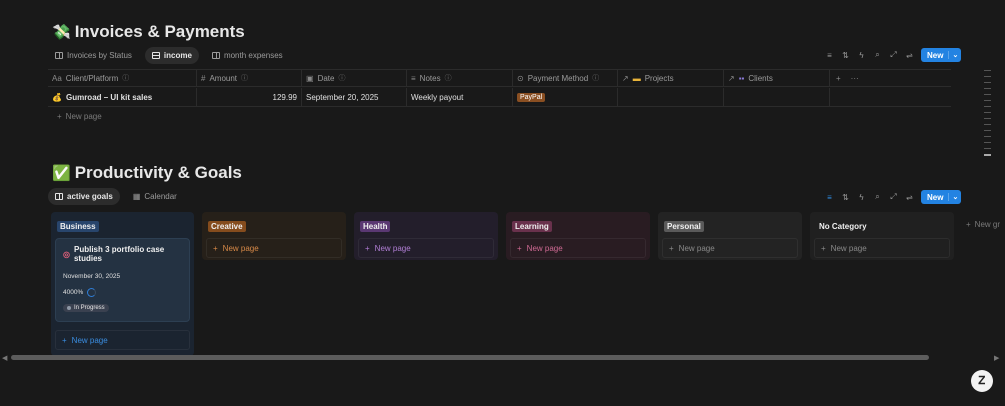 This screenshot has height=406, width=1005. Describe the element at coordinates (890, 97) in the screenshot. I see `cell-empty` at that location.